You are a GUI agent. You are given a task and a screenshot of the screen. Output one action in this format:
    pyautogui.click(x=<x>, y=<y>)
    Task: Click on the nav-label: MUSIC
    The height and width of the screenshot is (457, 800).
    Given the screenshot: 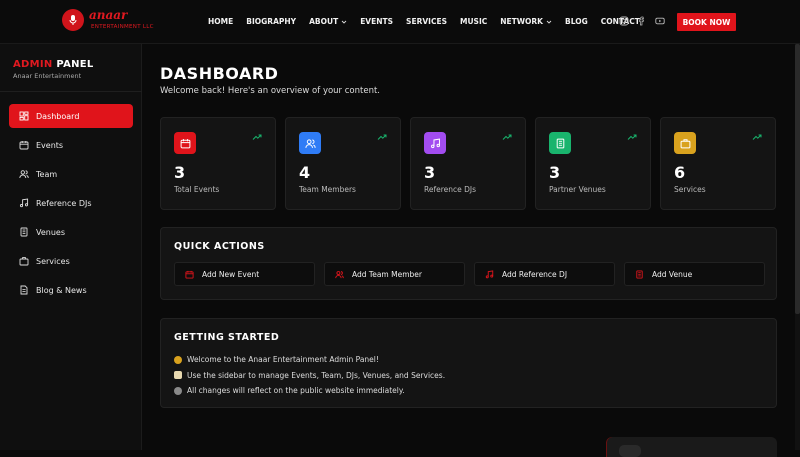 What is the action you would take?
    pyautogui.click(x=473, y=21)
    